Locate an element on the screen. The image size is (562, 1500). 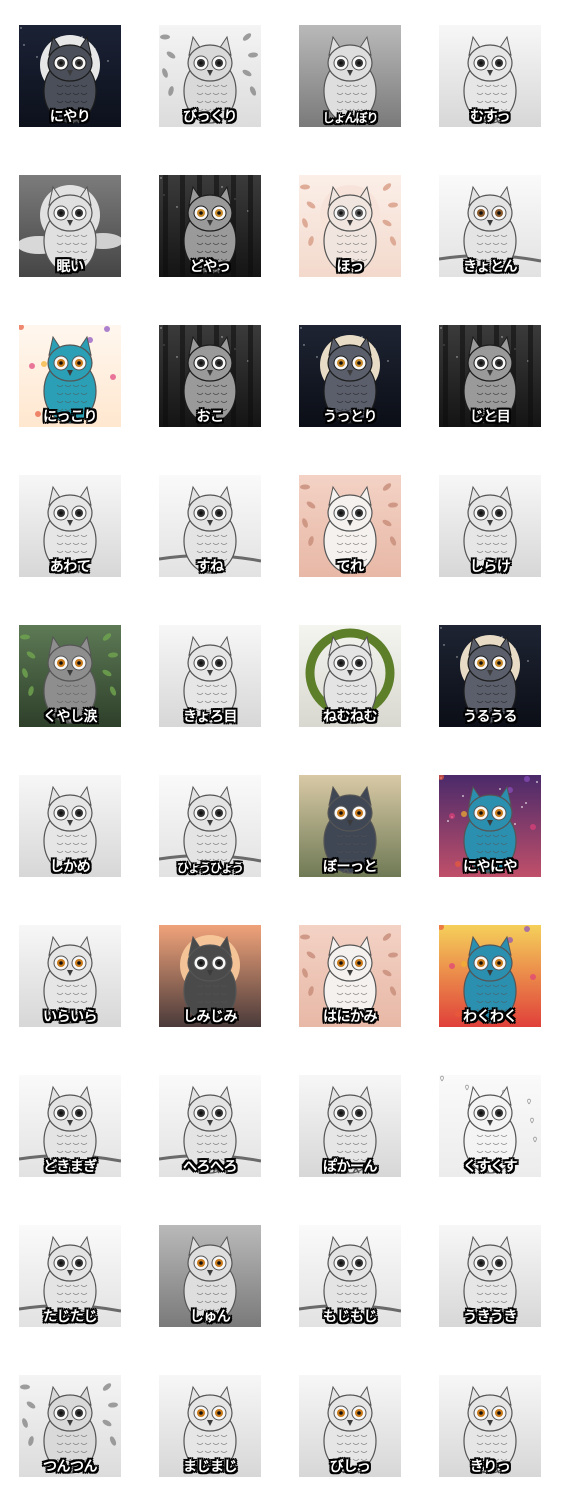
sticker-tile: しかめ is located at coordinates (70, 826).